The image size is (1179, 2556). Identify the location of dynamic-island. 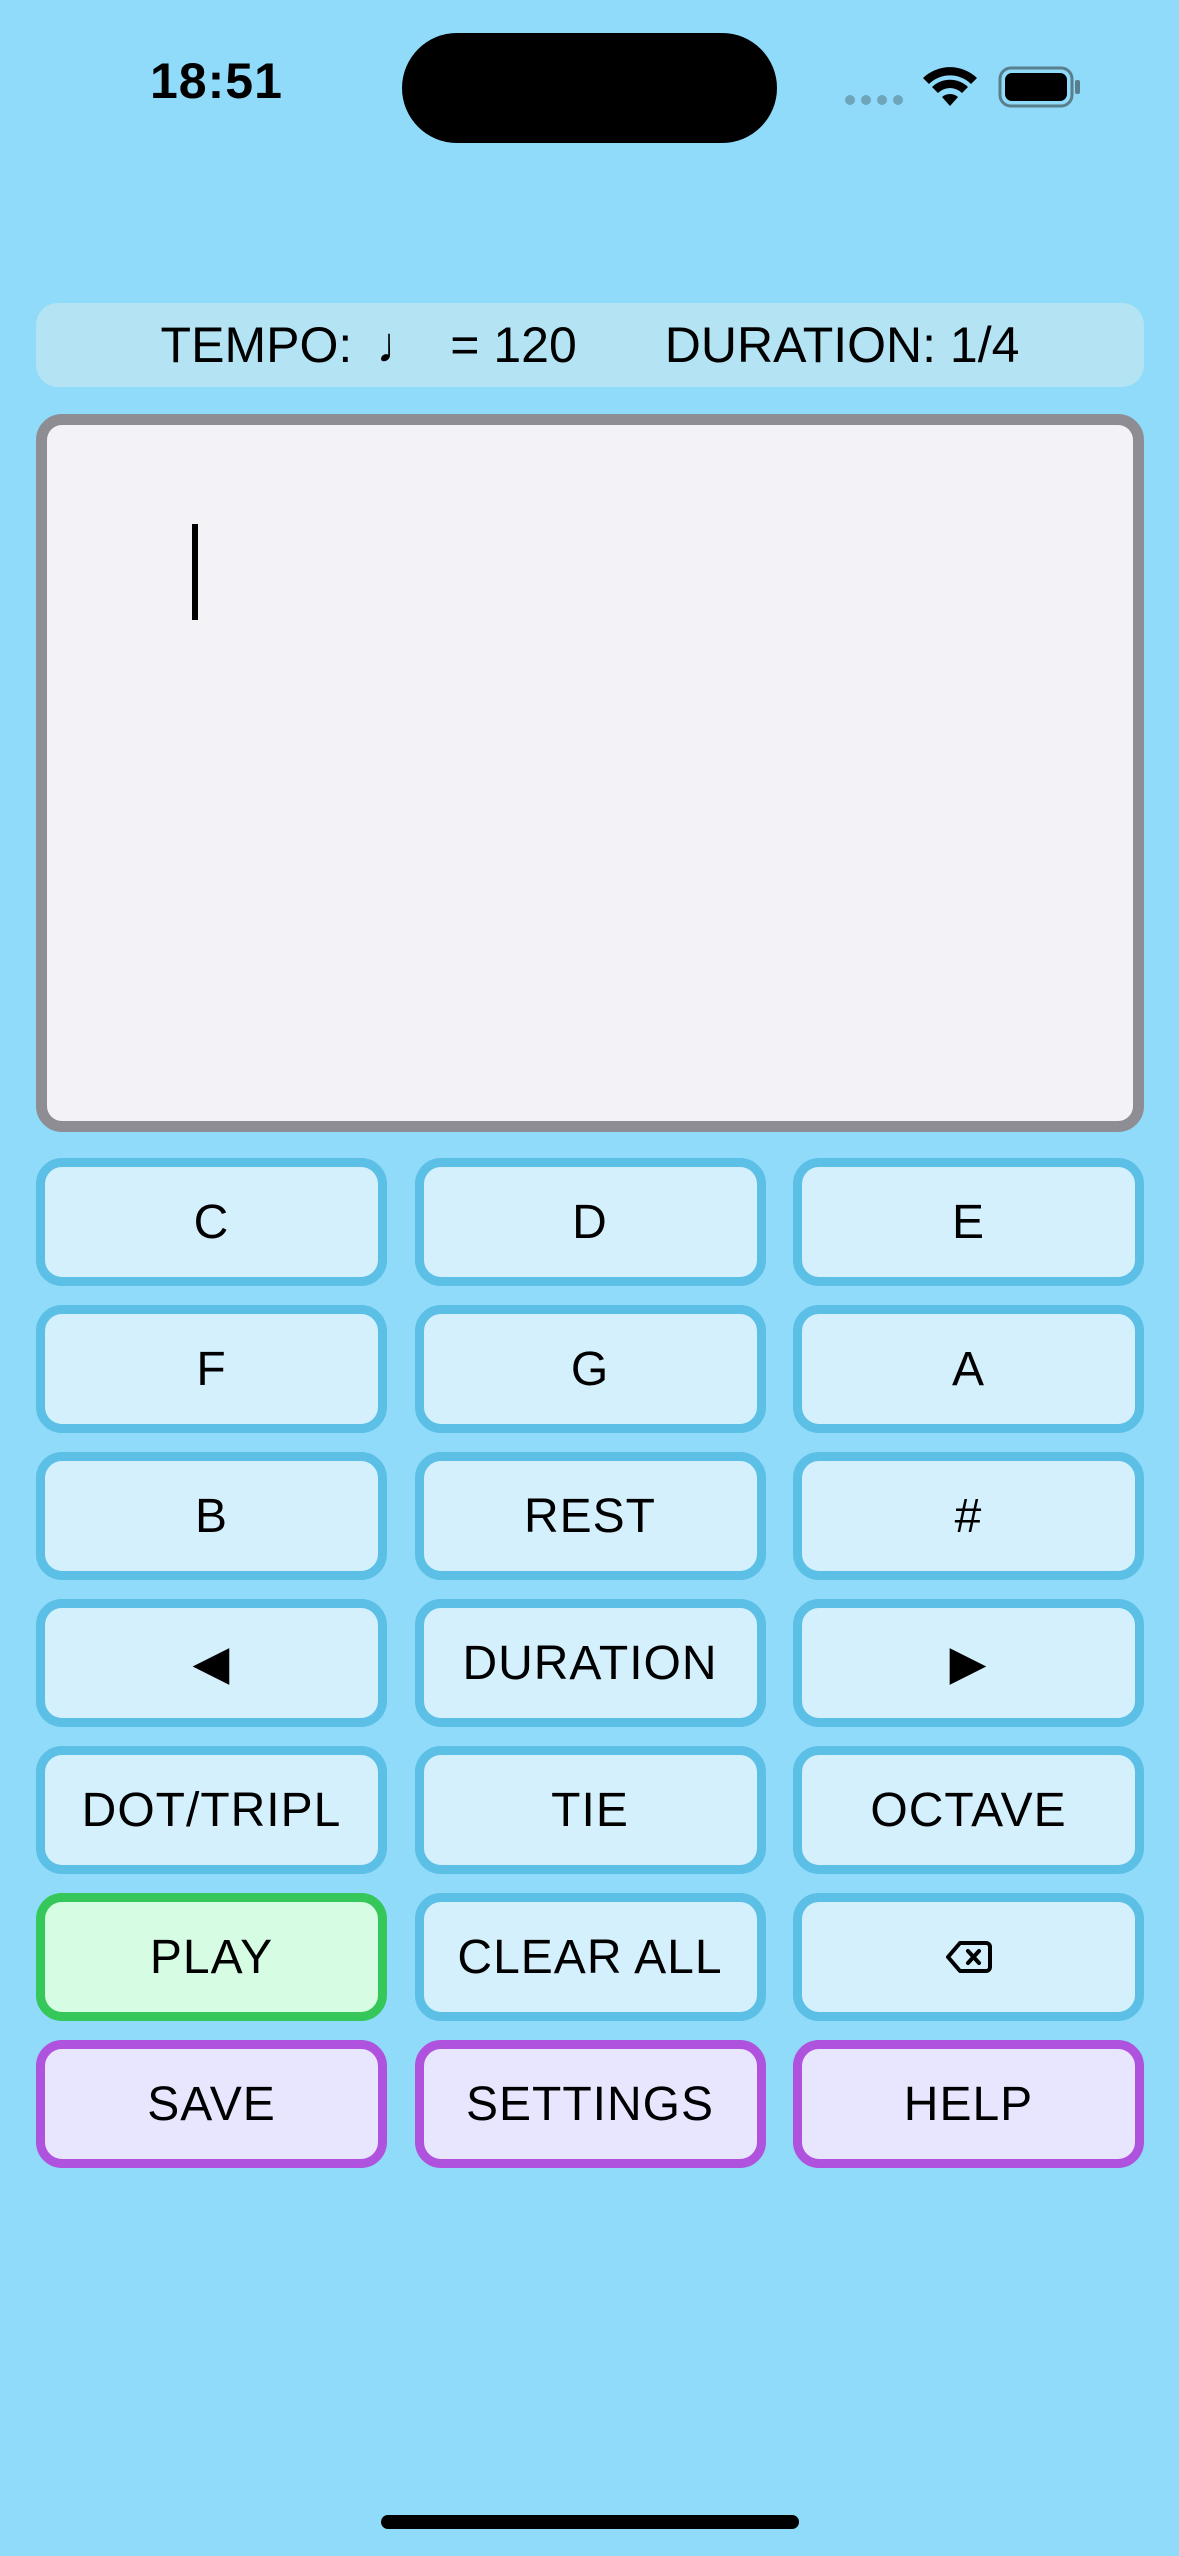
(589, 88).